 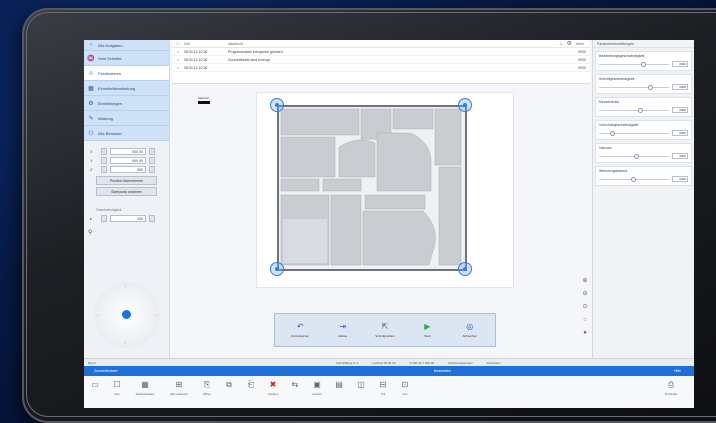 I want to click on speed-input: 100, so click(x=128, y=218).